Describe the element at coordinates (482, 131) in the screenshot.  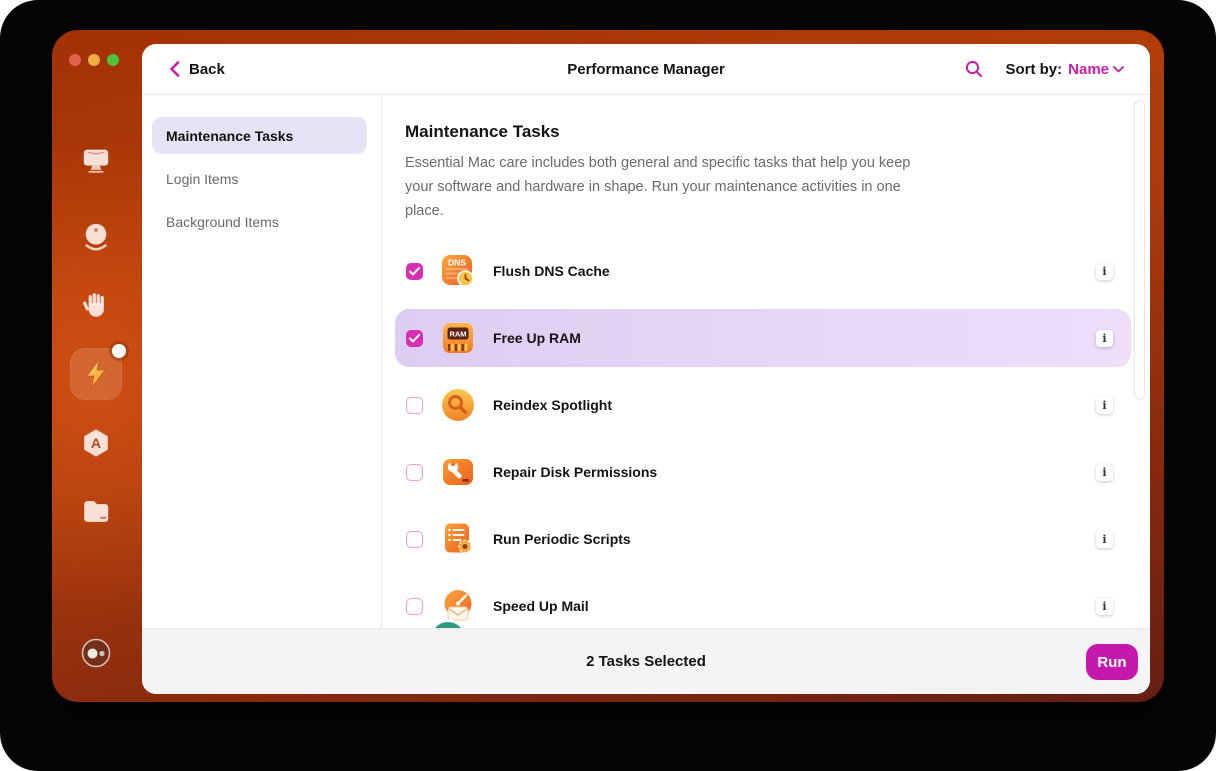
I see `section-heading: Maintenance Tasks` at that location.